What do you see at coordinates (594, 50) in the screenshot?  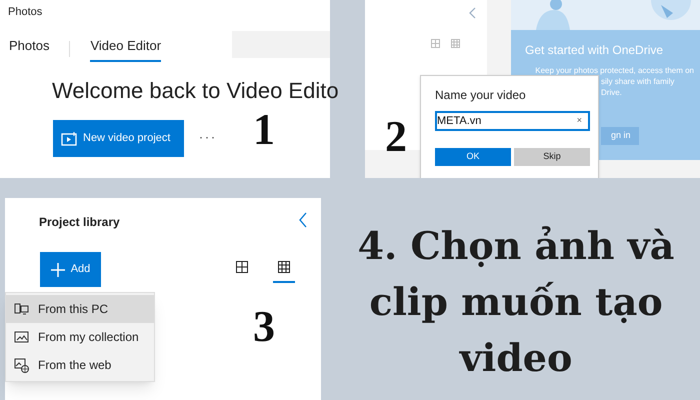 I see `card-title: Get started with OneDrive` at bounding box center [594, 50].